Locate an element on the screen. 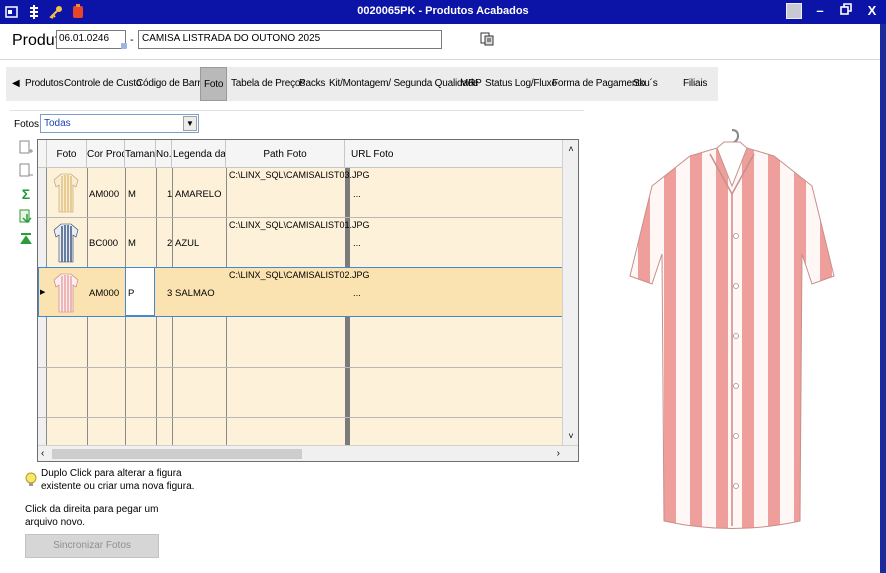  tab-kit-montagem: Kit/Montagem/ Segunda Qualidade is located at coordinates (404, 83).